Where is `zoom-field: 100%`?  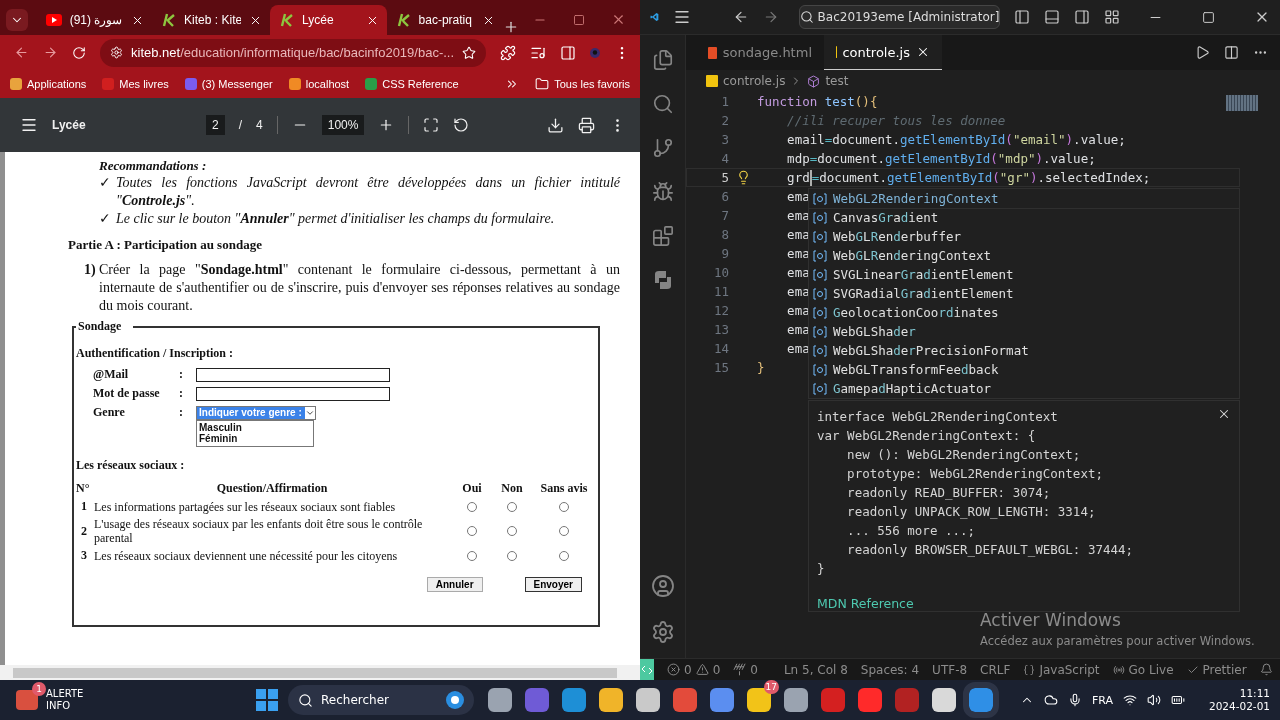 zoom-field: 100% is located at coordinates (343, 125).